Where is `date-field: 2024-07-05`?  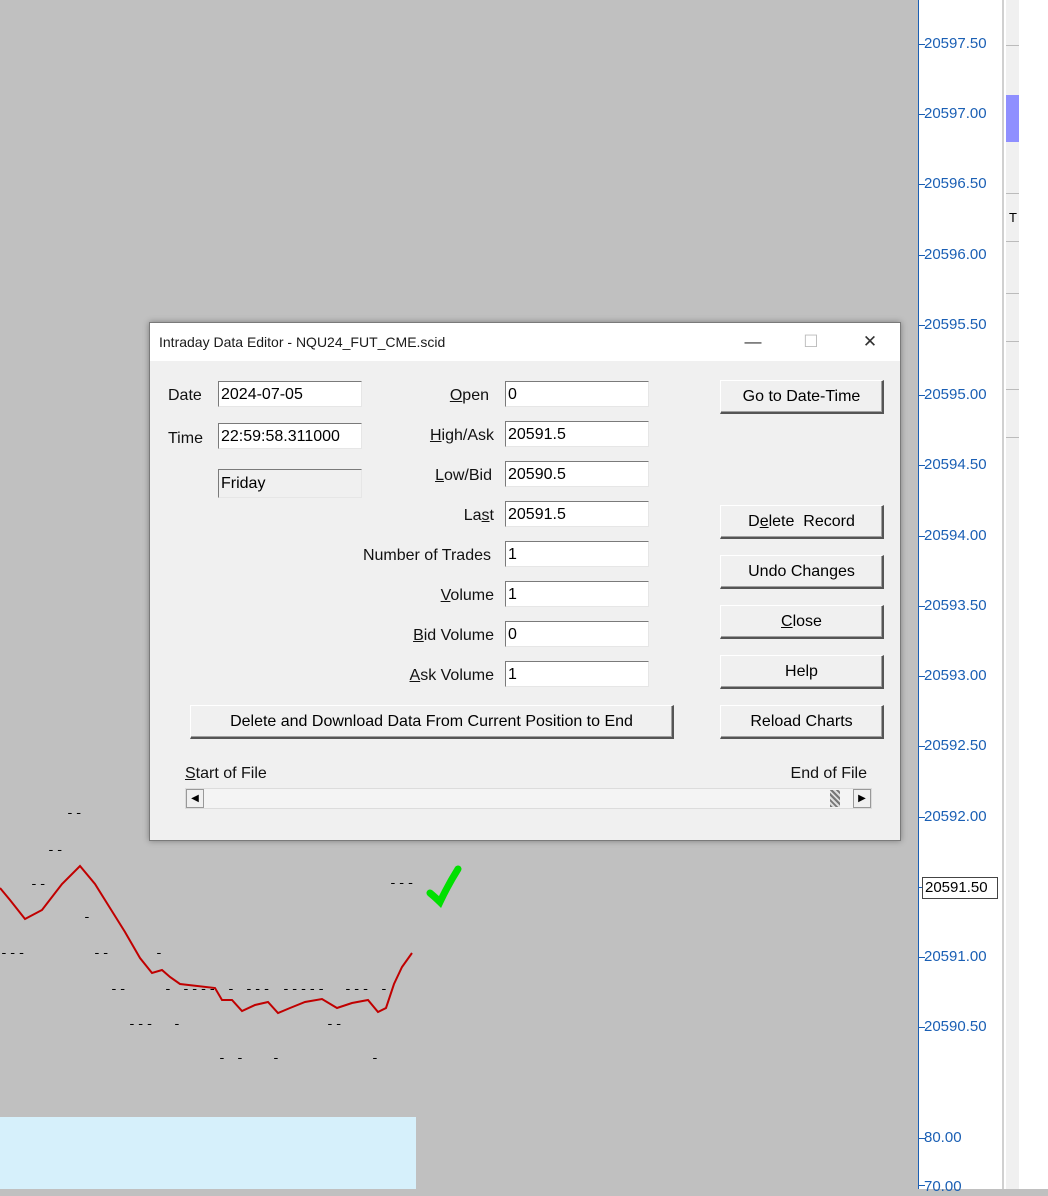 date-field: 2024-07-05 is located at coordinates (290, 394).